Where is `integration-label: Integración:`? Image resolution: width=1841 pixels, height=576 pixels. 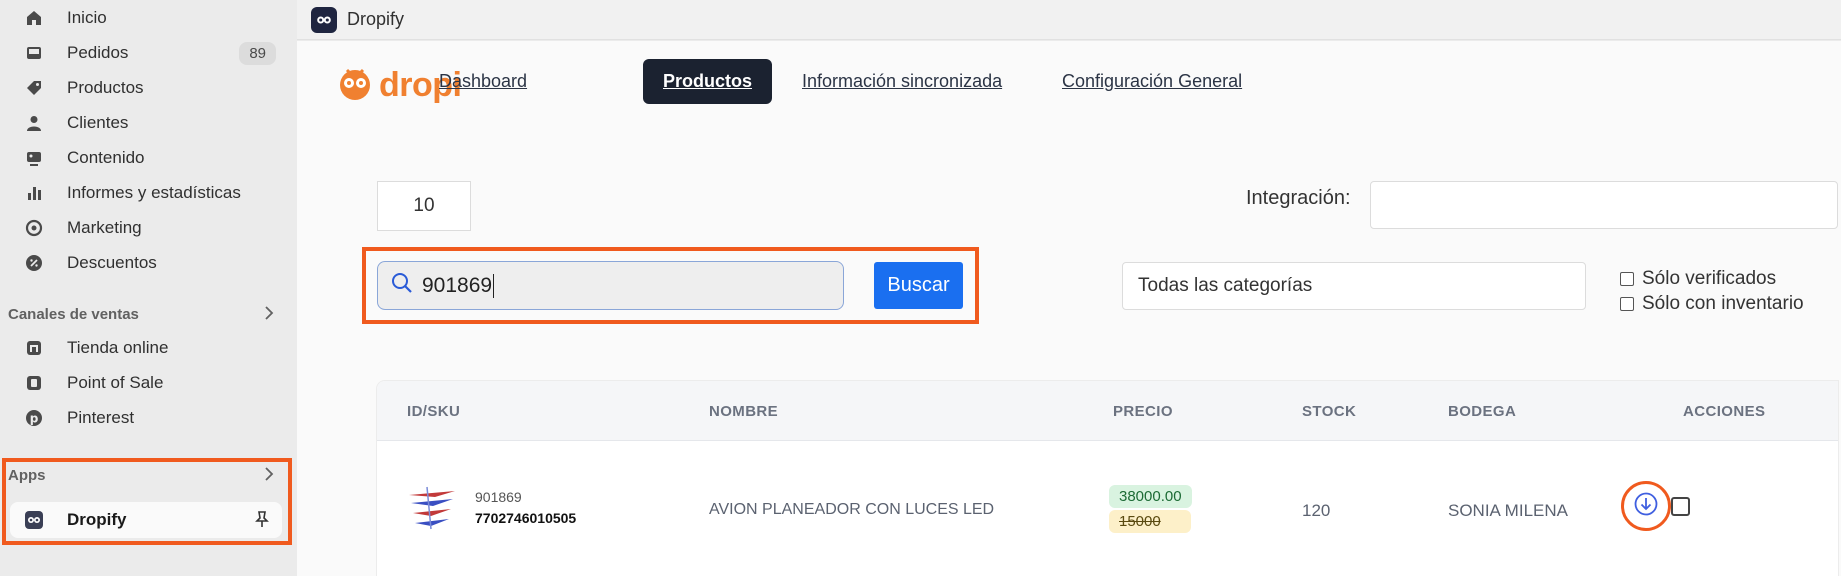
integration-label: Integración: is located at coordinates (1298, 198).